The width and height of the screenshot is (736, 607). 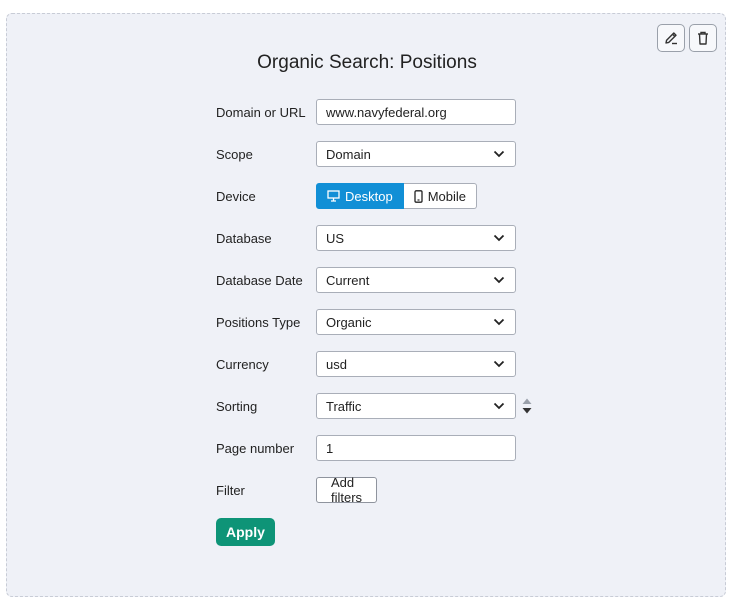 I want to click on currency-value: usd, so click(x=336, y=364).